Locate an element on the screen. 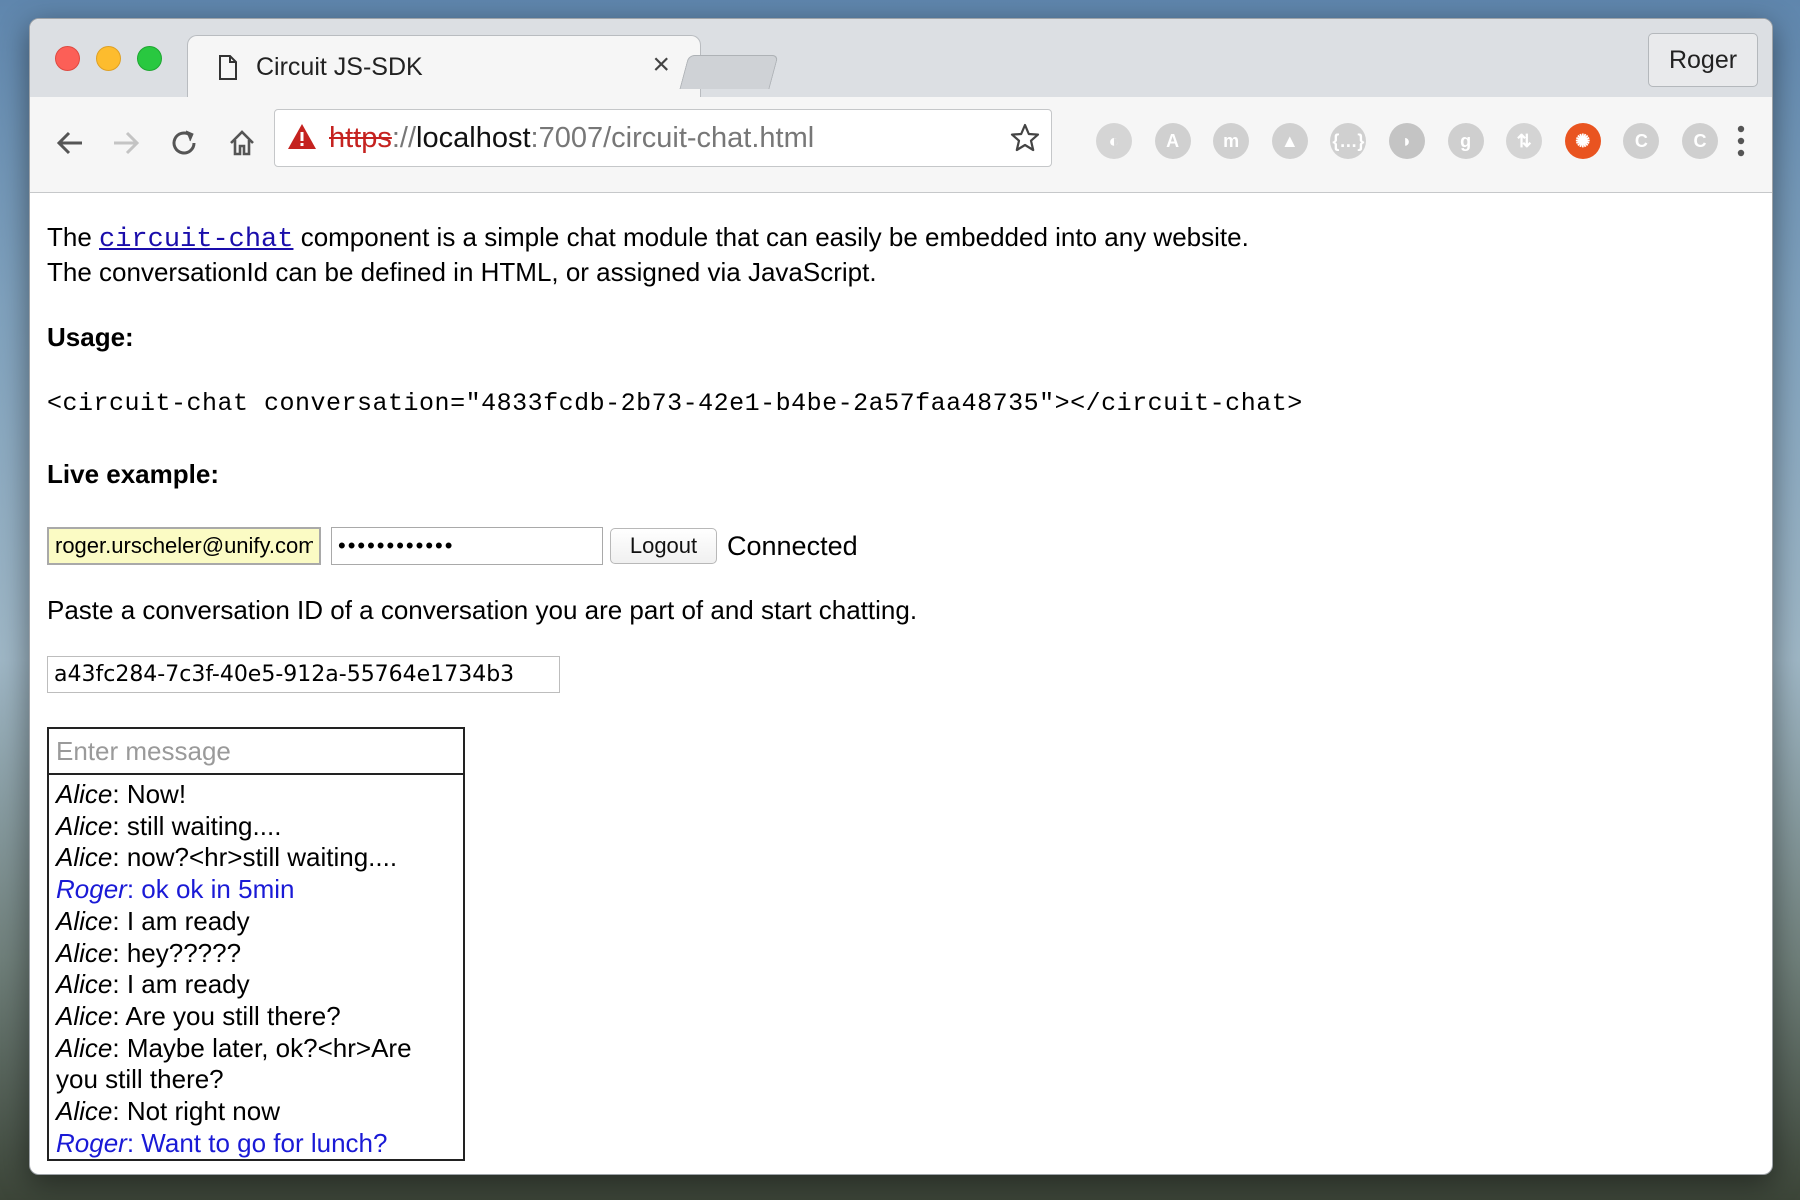  forward-button is located at coordinates (126, 143).